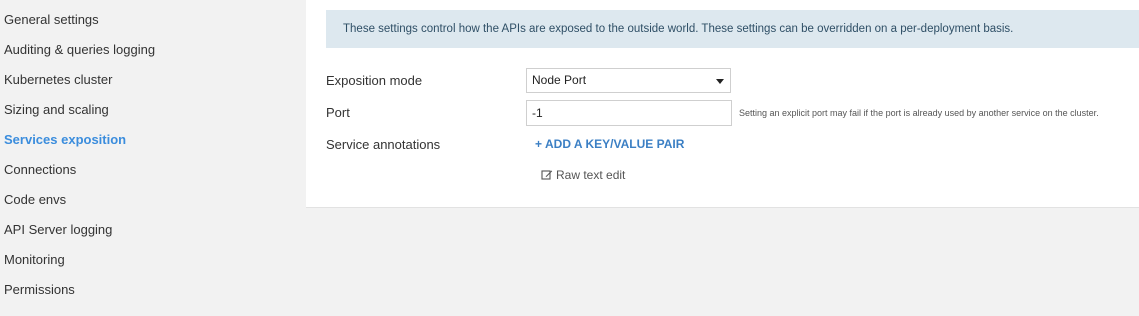  I want to click on sidebar-item-auditing-queries-logging: Auditing & queries logging, so click(79, 50).